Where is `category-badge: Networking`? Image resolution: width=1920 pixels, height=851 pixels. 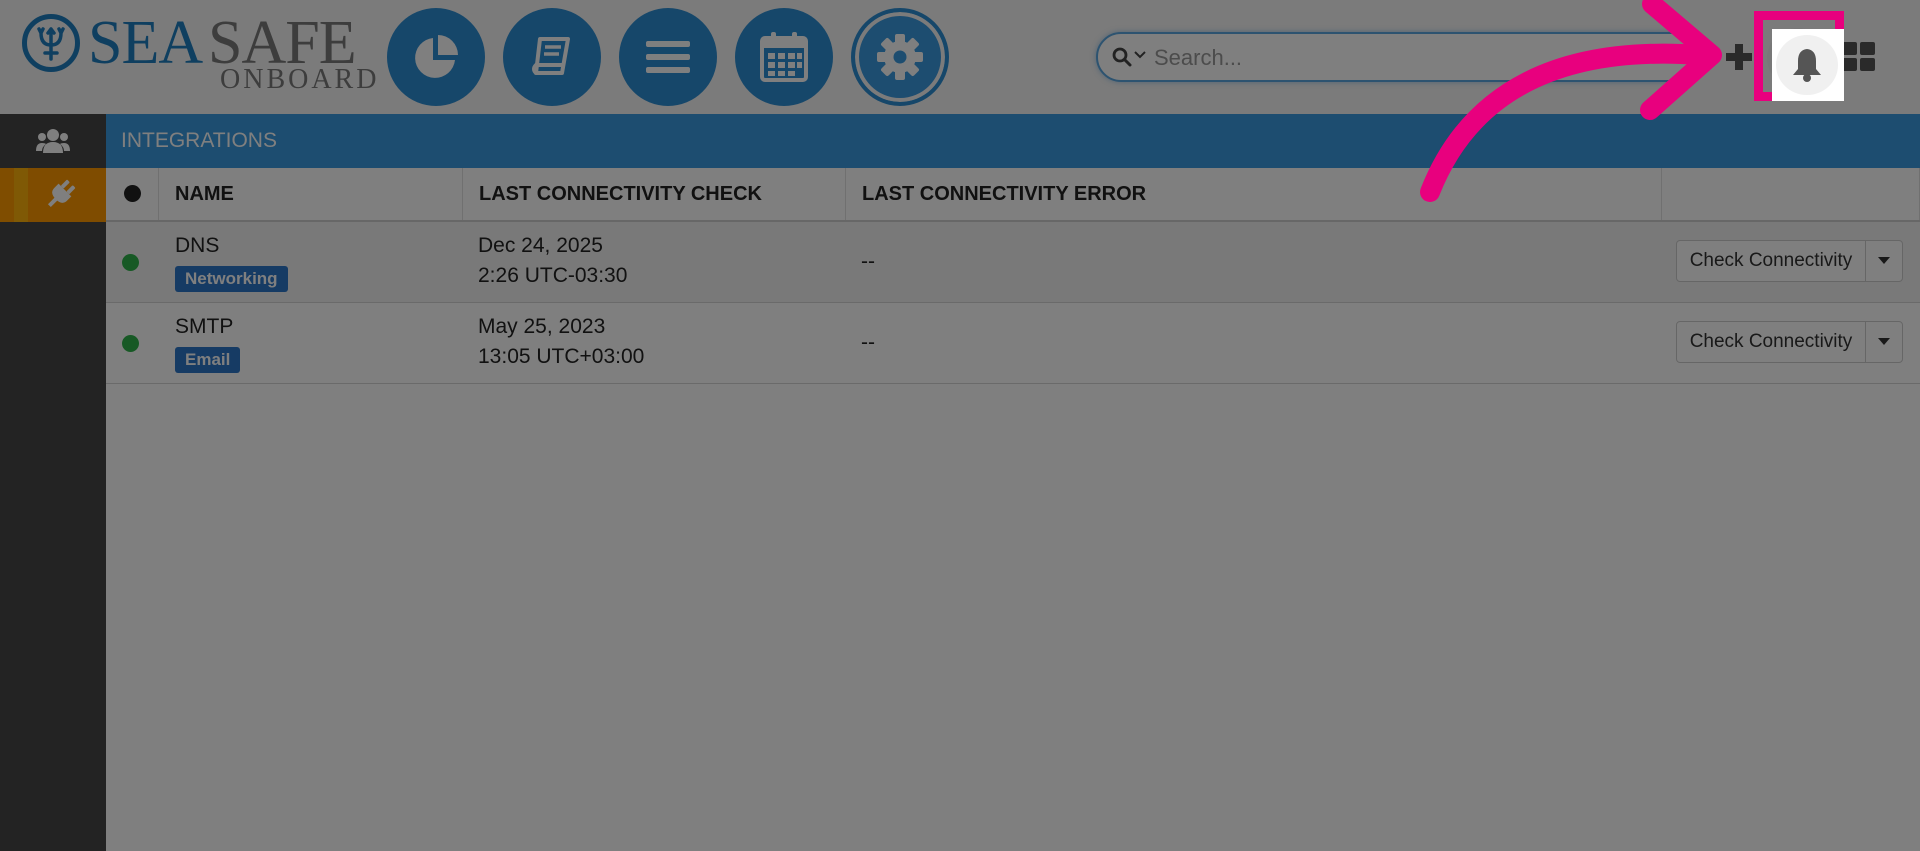
category-badge: Networking is located at coordinates (231, 279).